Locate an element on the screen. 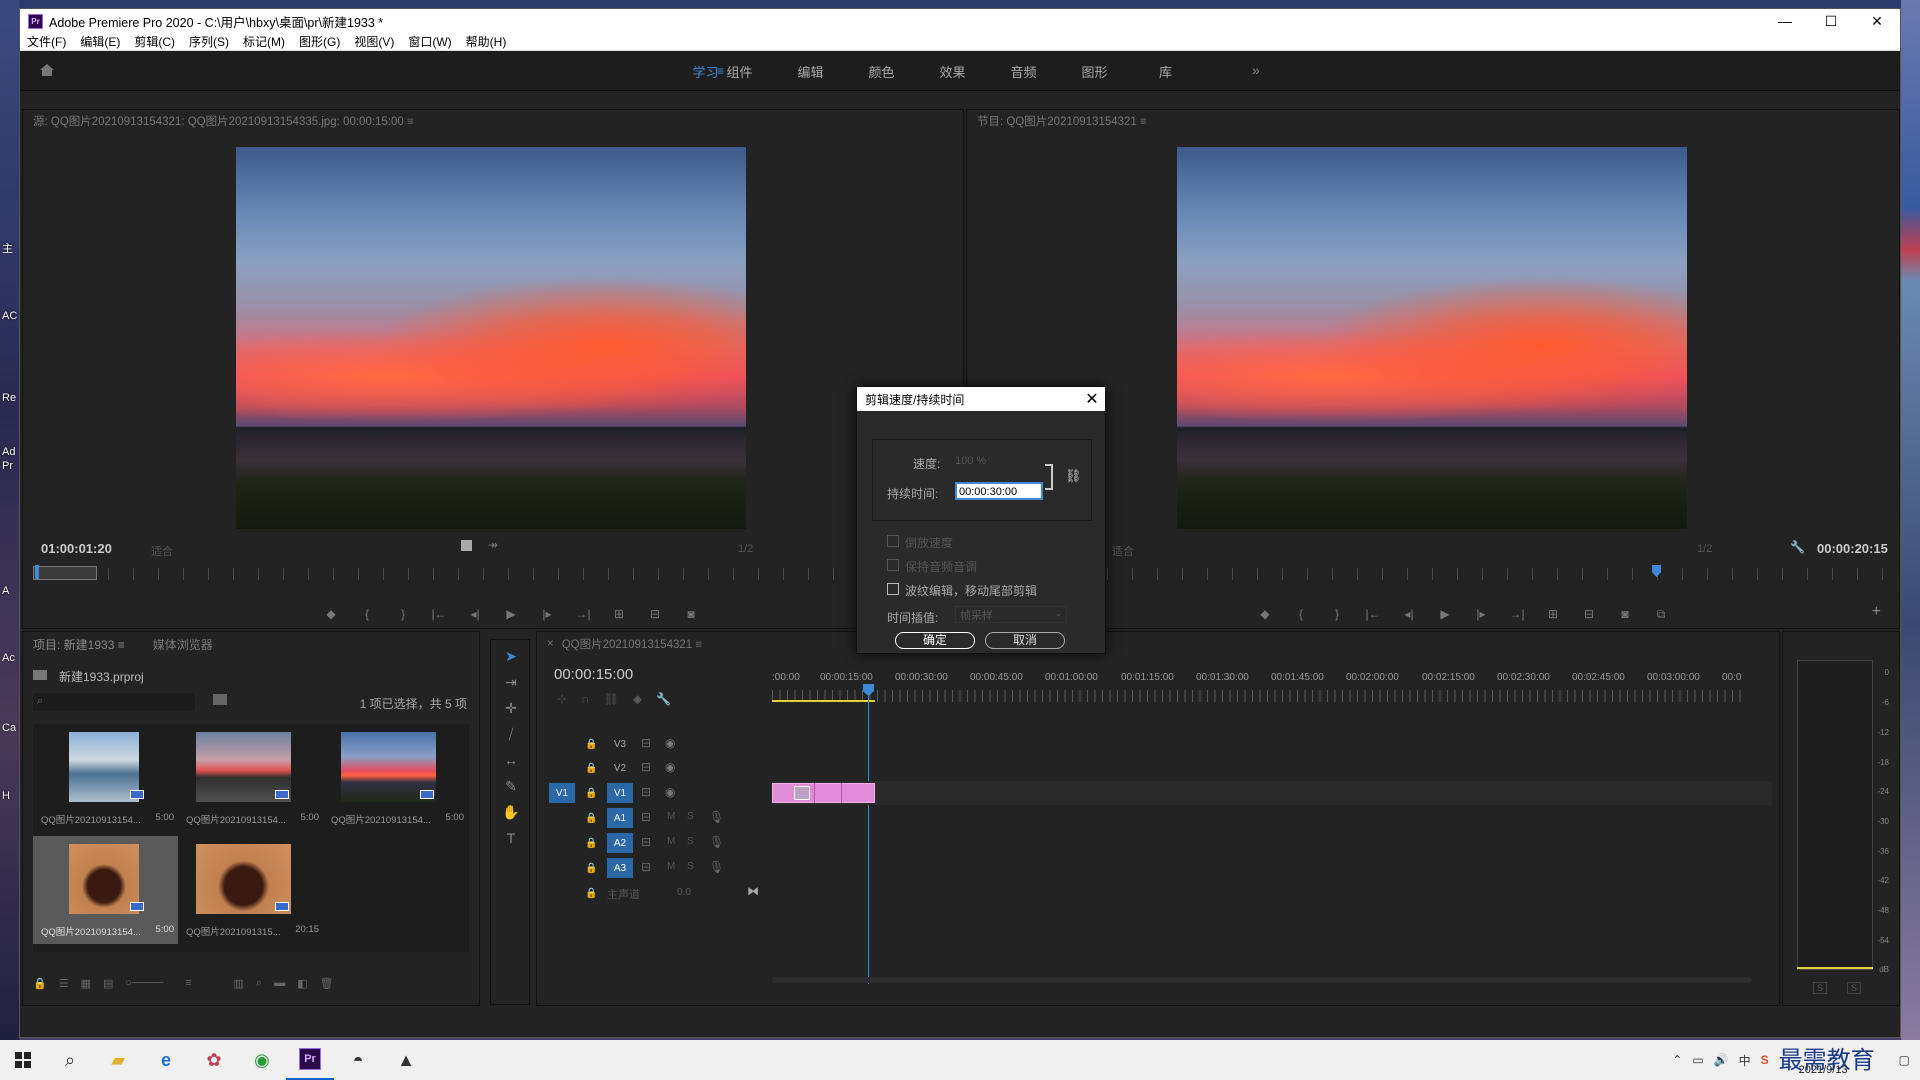 Image resolution: width=1920 pixels, height=1080 pixels. source-fit-dropdown: 适合 is located at coordinates (162, 551).